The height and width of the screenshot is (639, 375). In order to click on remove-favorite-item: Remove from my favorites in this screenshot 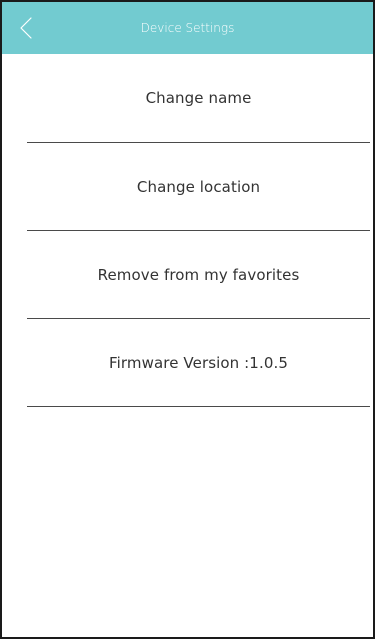, I will do `click(198, 275)`.